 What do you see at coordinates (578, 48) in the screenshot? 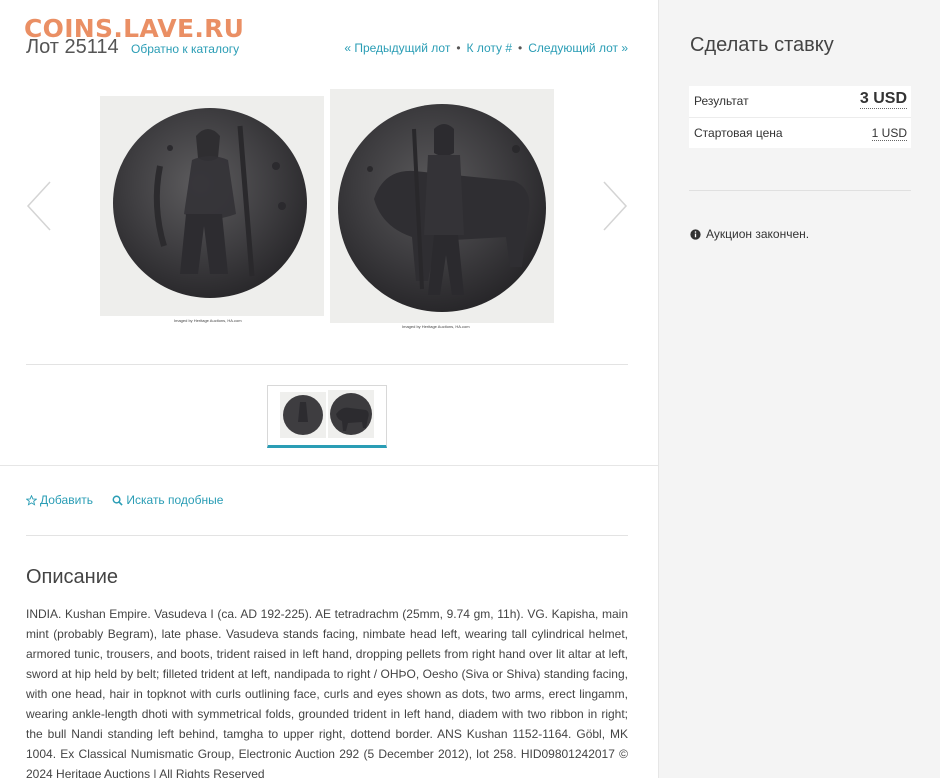
I see `next-lot-link: Следующий лот »` at bounding box center [578, 48].